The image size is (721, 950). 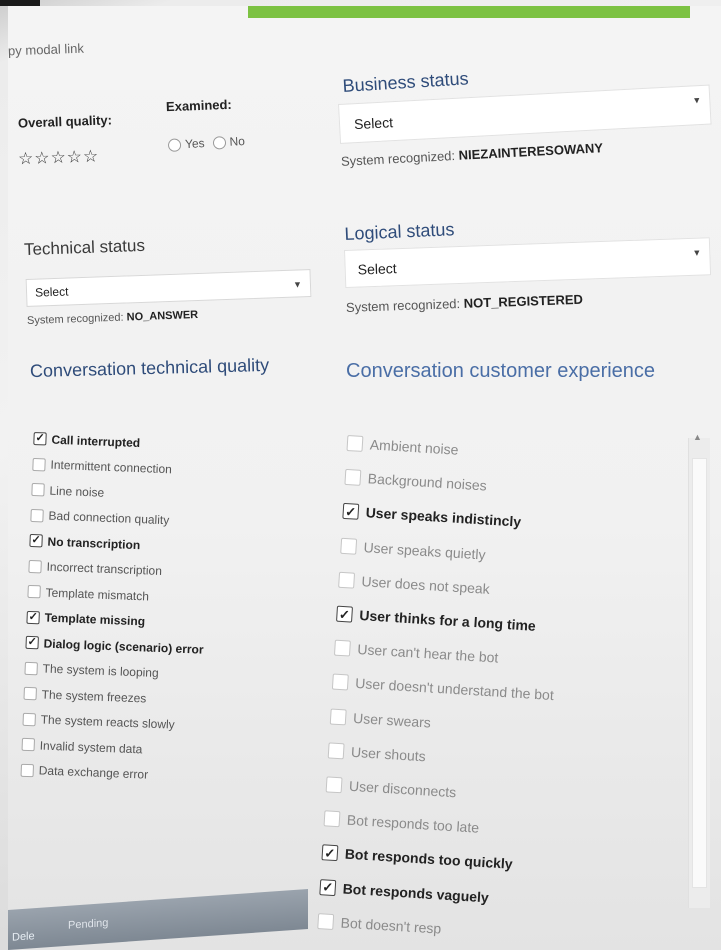 What do you see at coordinates (88, 924) in the screenshot?
I see `pending-status: Pending` at bounding box center [88, 924].